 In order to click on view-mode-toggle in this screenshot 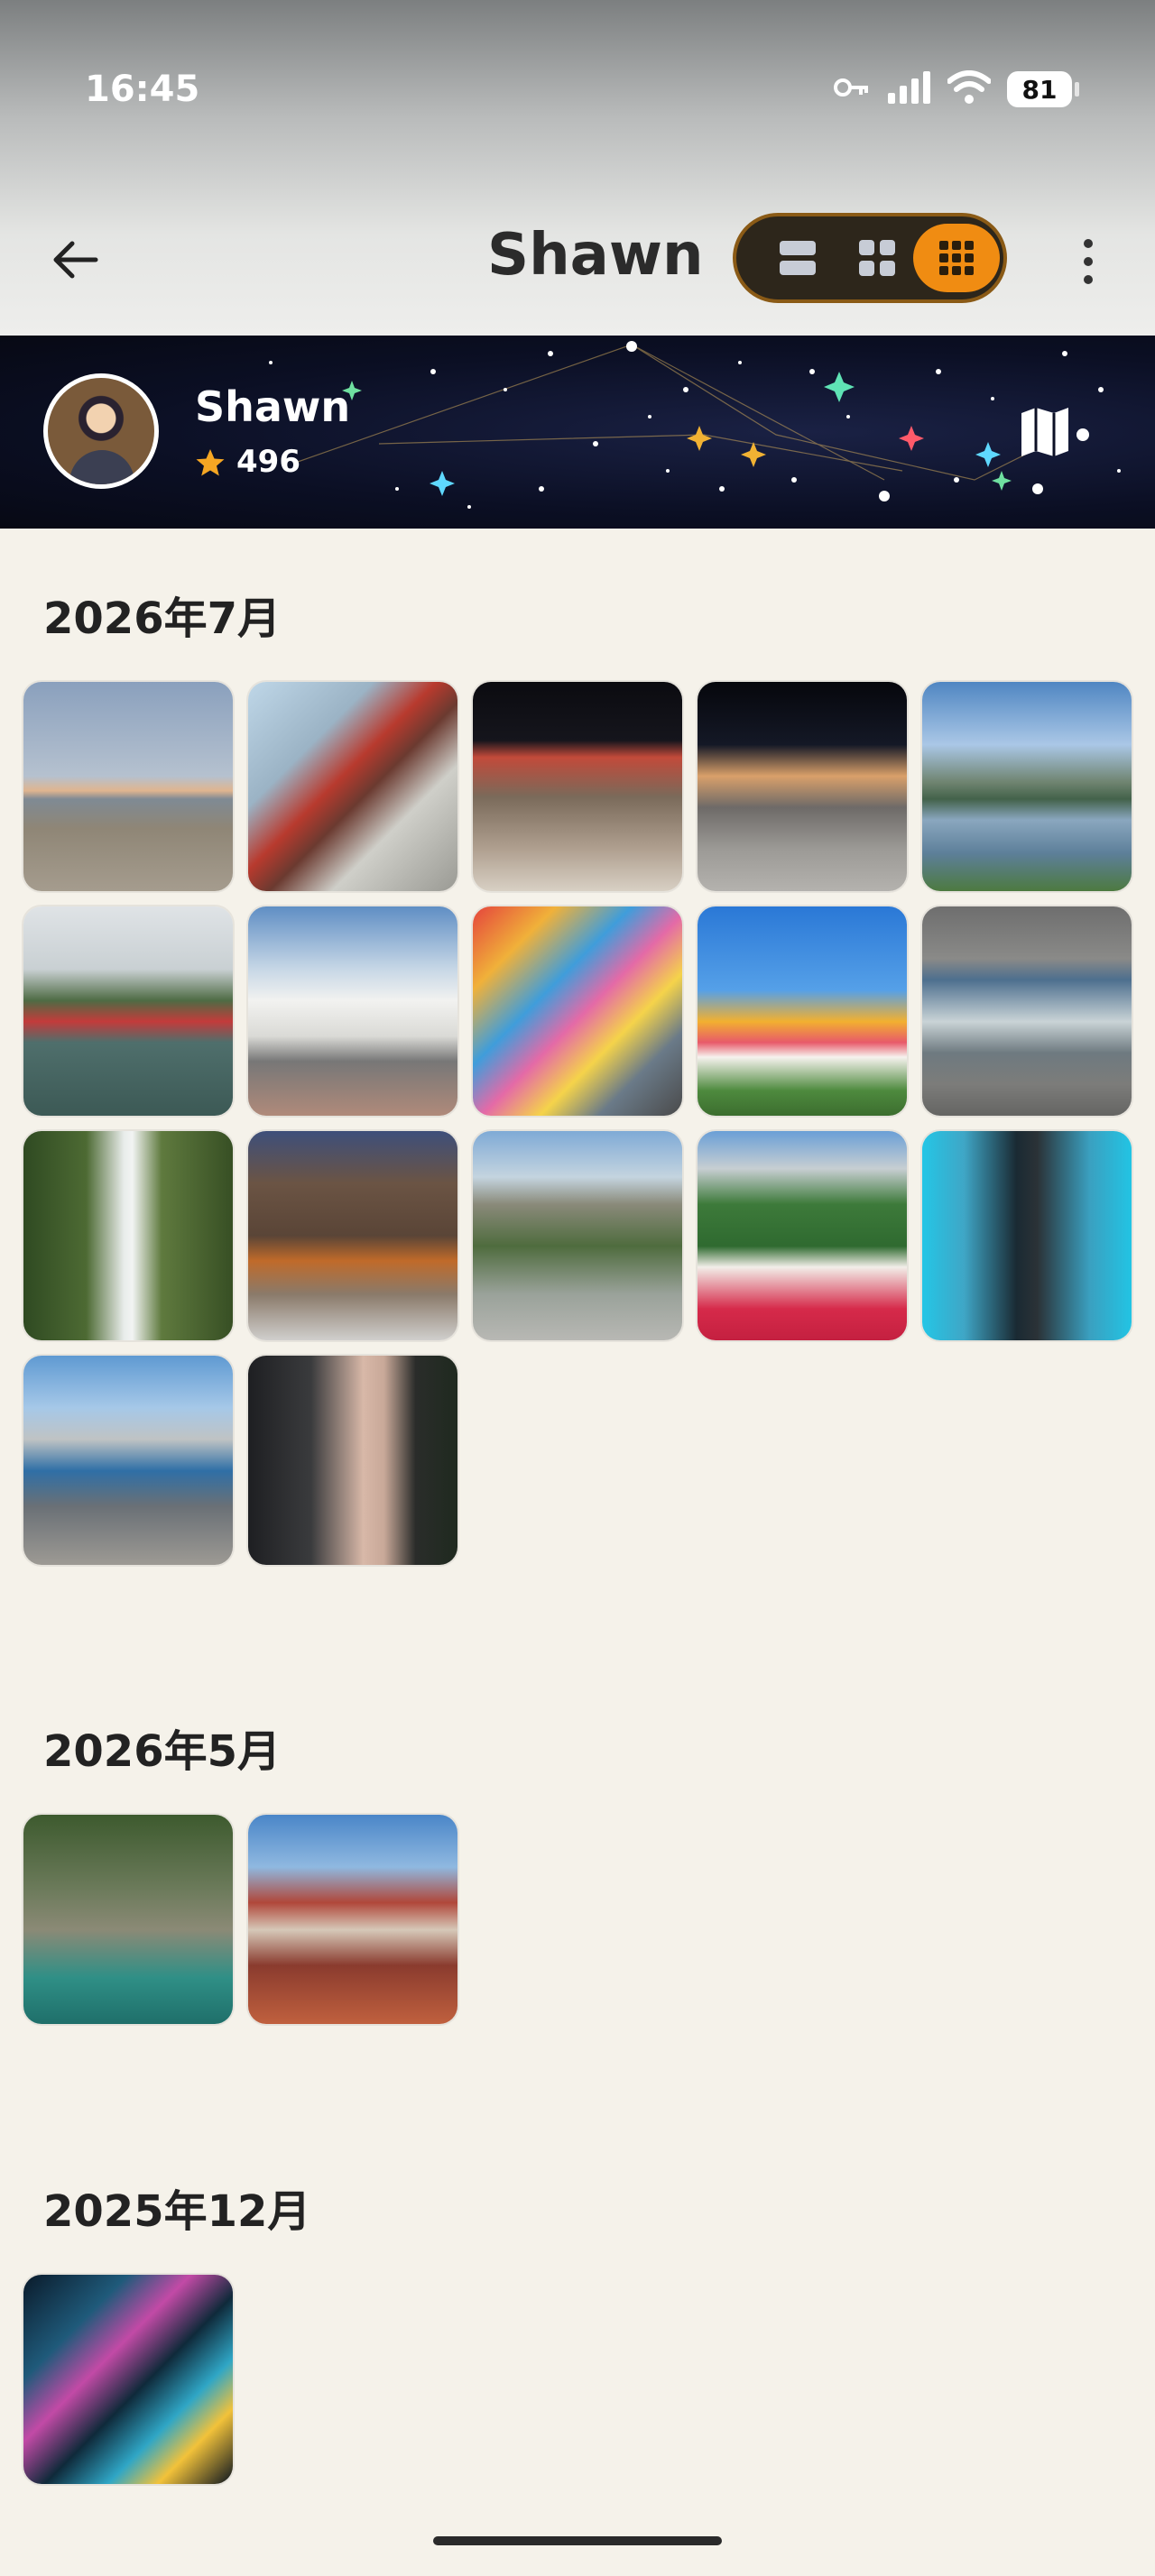, I will do `click(870, 258)`.